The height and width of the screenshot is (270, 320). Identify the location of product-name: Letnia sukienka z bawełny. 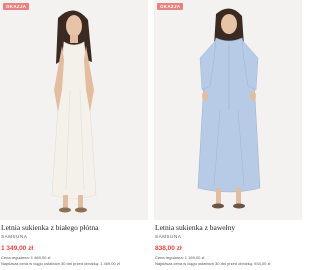
(228, 227).